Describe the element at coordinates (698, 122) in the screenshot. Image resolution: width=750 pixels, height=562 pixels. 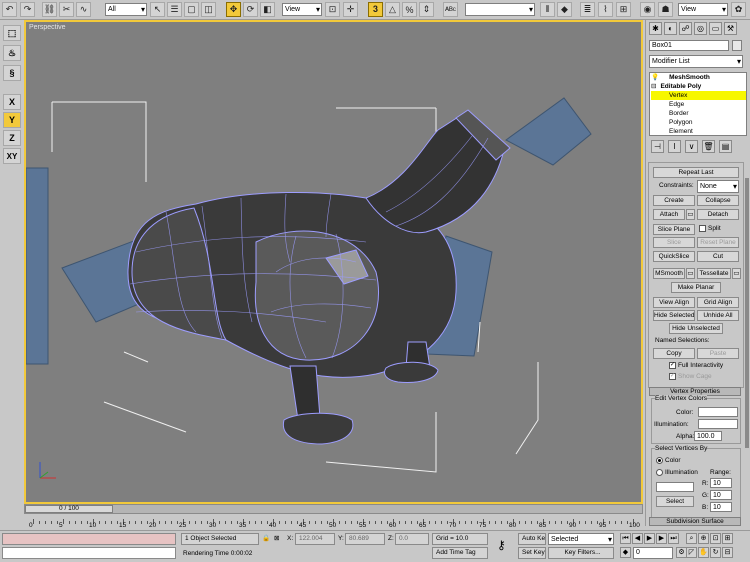
I see `stack-item-polygon: Polygon` at that location.